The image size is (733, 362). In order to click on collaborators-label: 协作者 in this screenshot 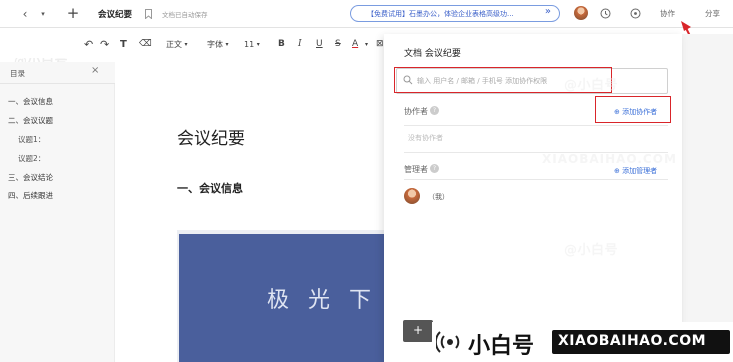, I will do `click(416, 111)`.